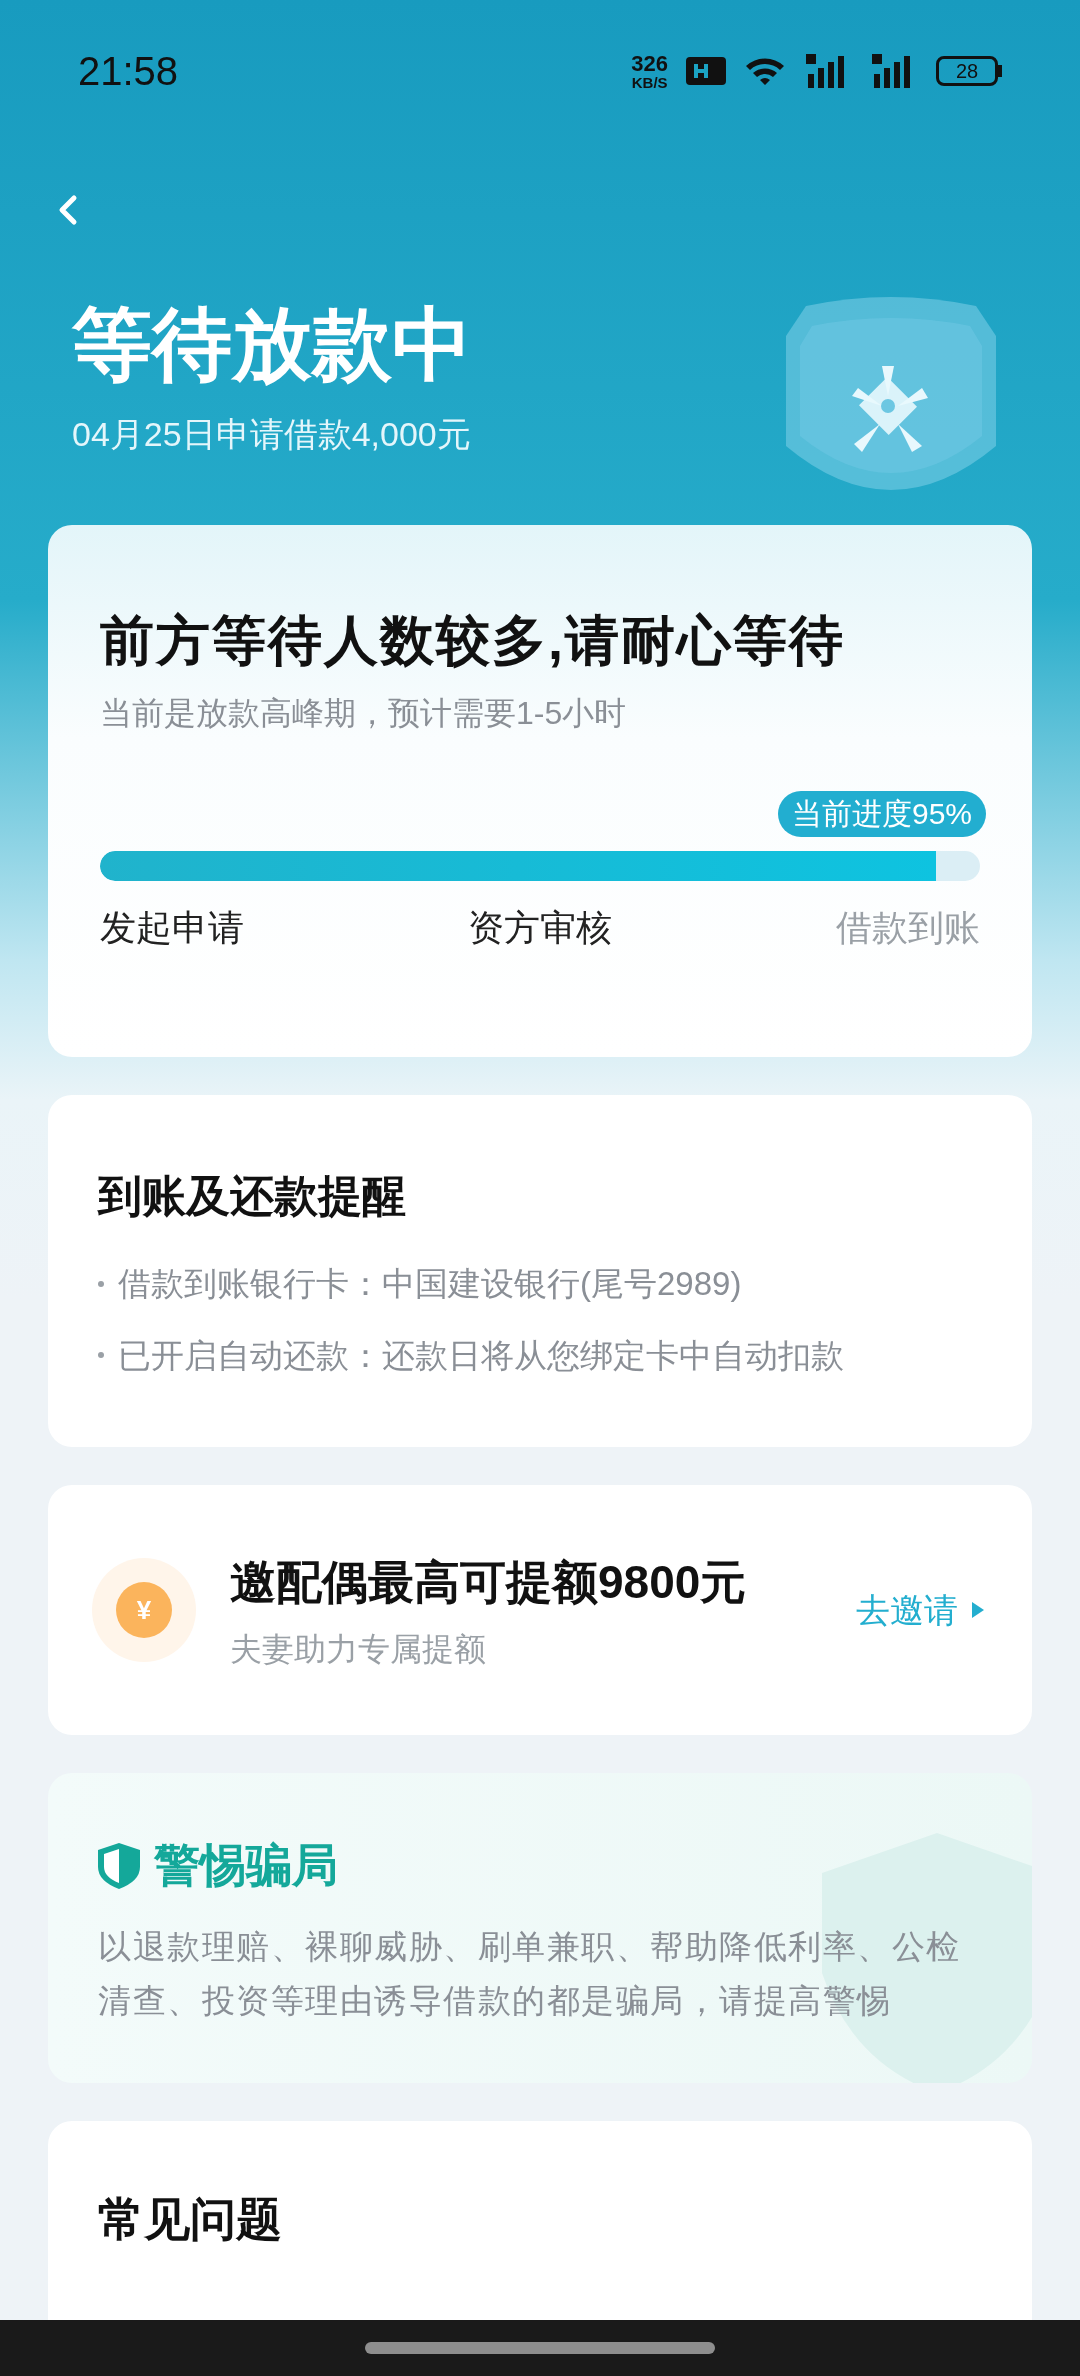 The image size is (1080, 2376). What do you see at coordinates (920, 1610) in the screenshot?
I see `invite-link: 去邀请` at bounding box center [920, 1610].